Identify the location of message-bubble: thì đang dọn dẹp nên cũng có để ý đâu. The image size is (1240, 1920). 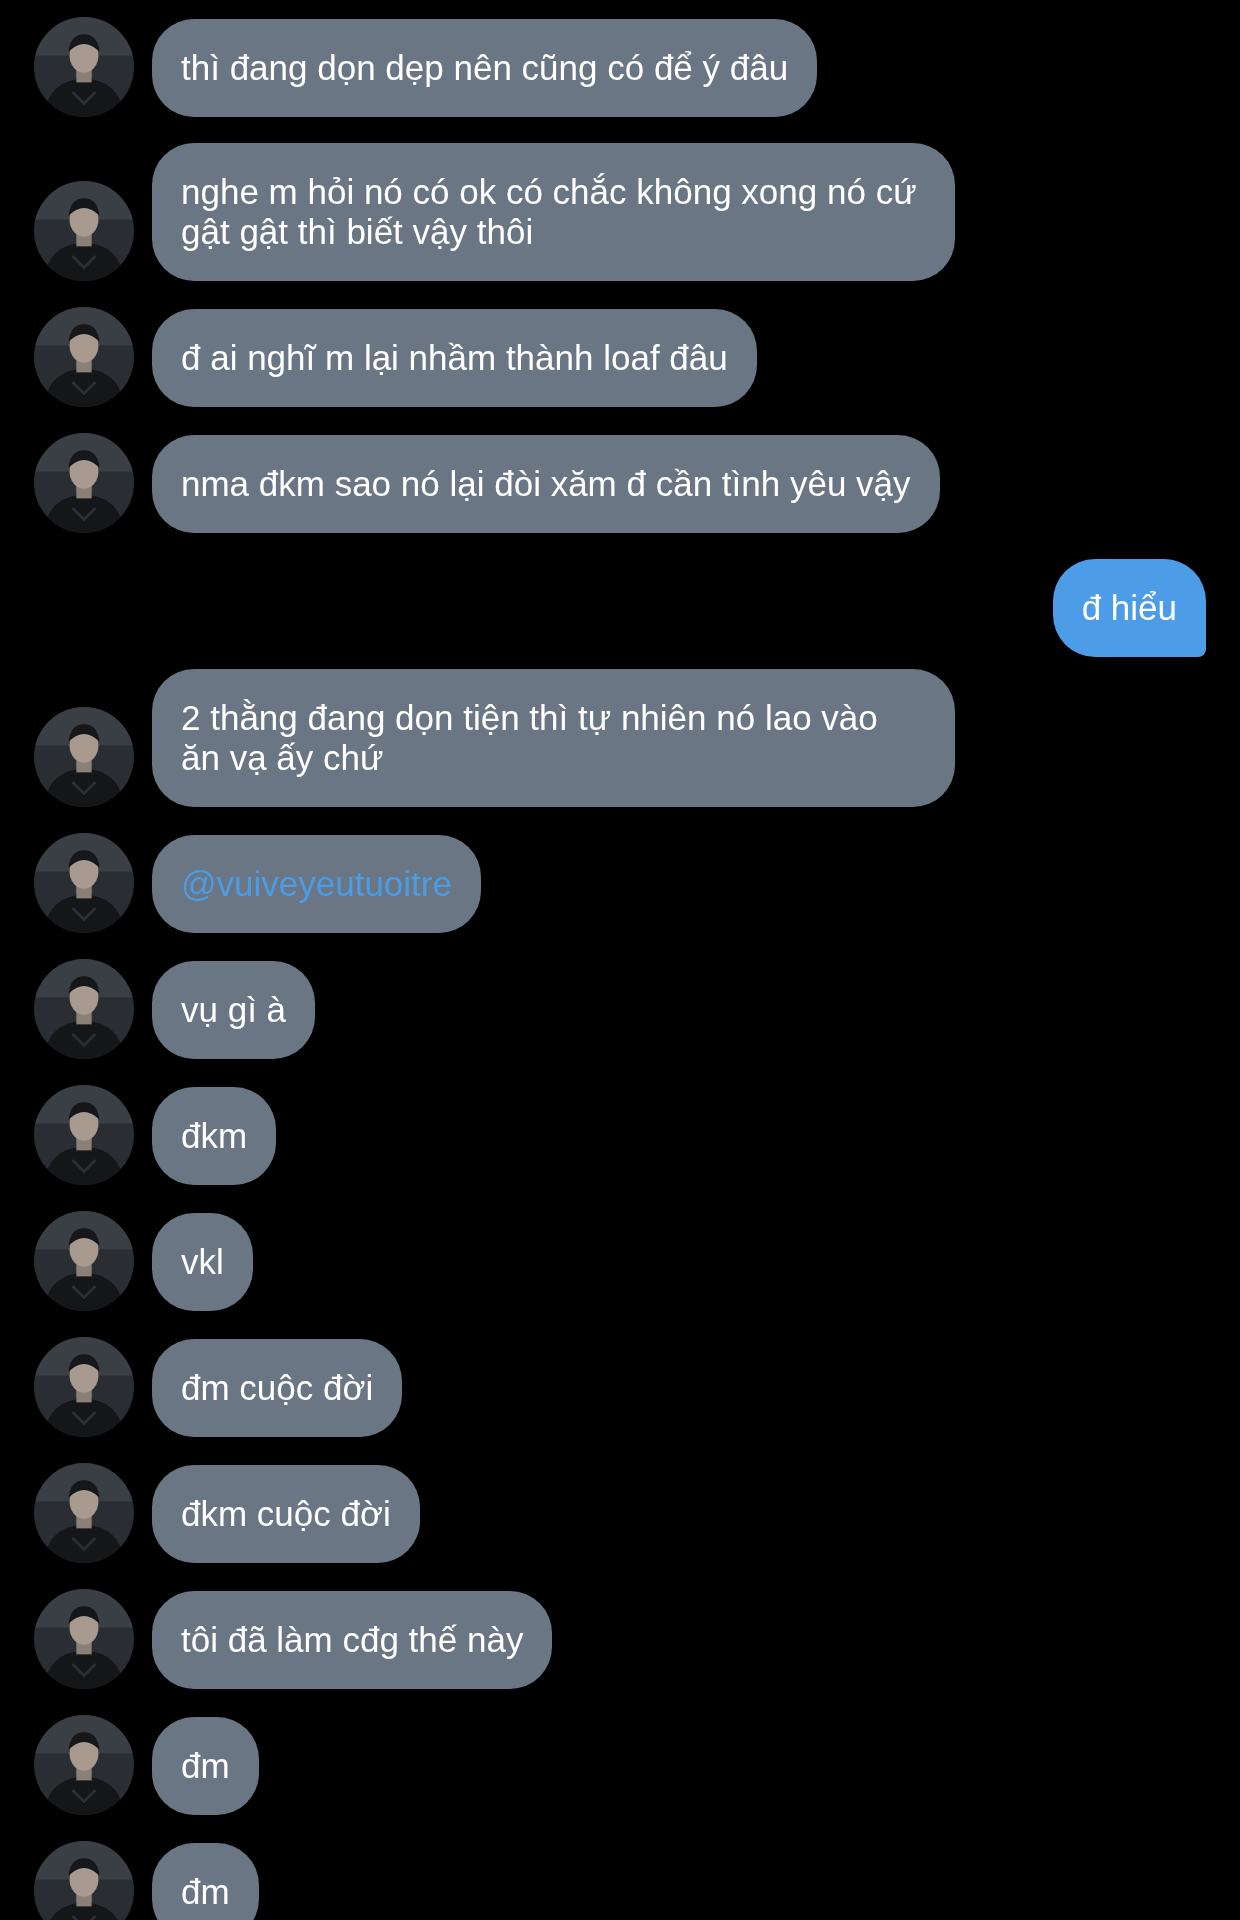
(485, 68).